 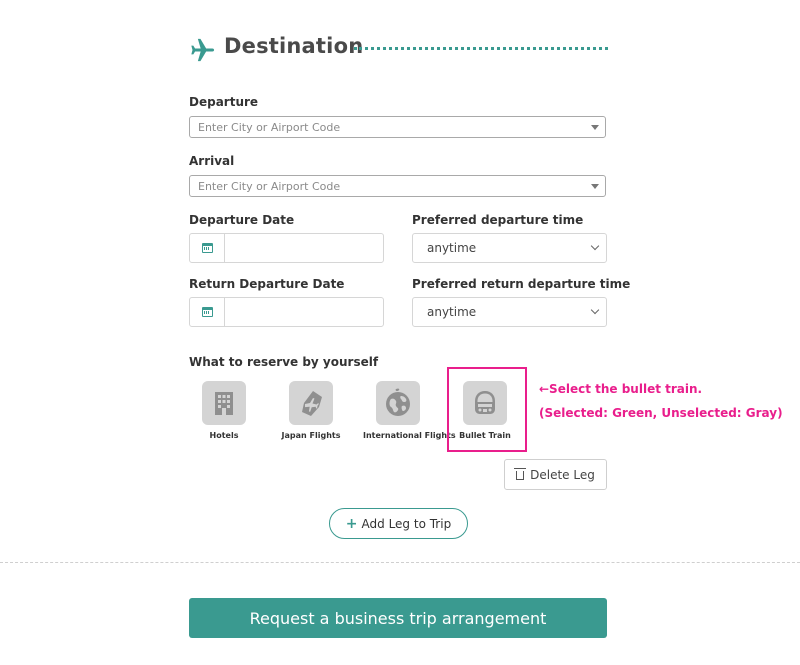 I want to click on add-leg-label: Add Leg to Trip, so click(x=406, y=523).